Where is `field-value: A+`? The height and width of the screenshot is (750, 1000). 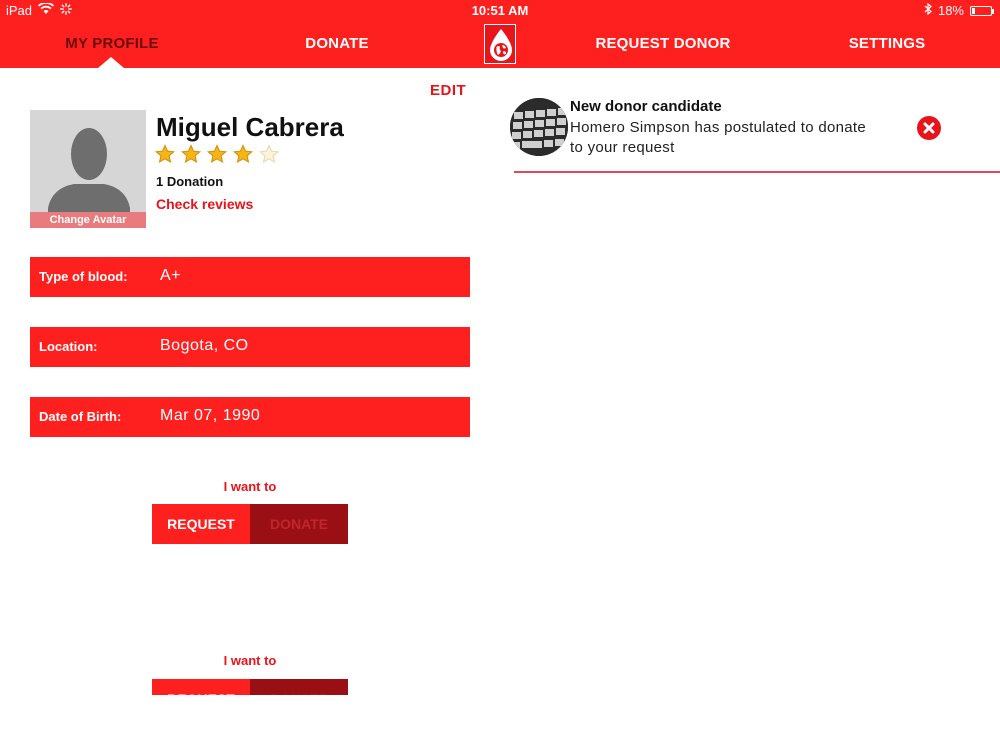
field-value: A+ is located at coordinates (171, 275).